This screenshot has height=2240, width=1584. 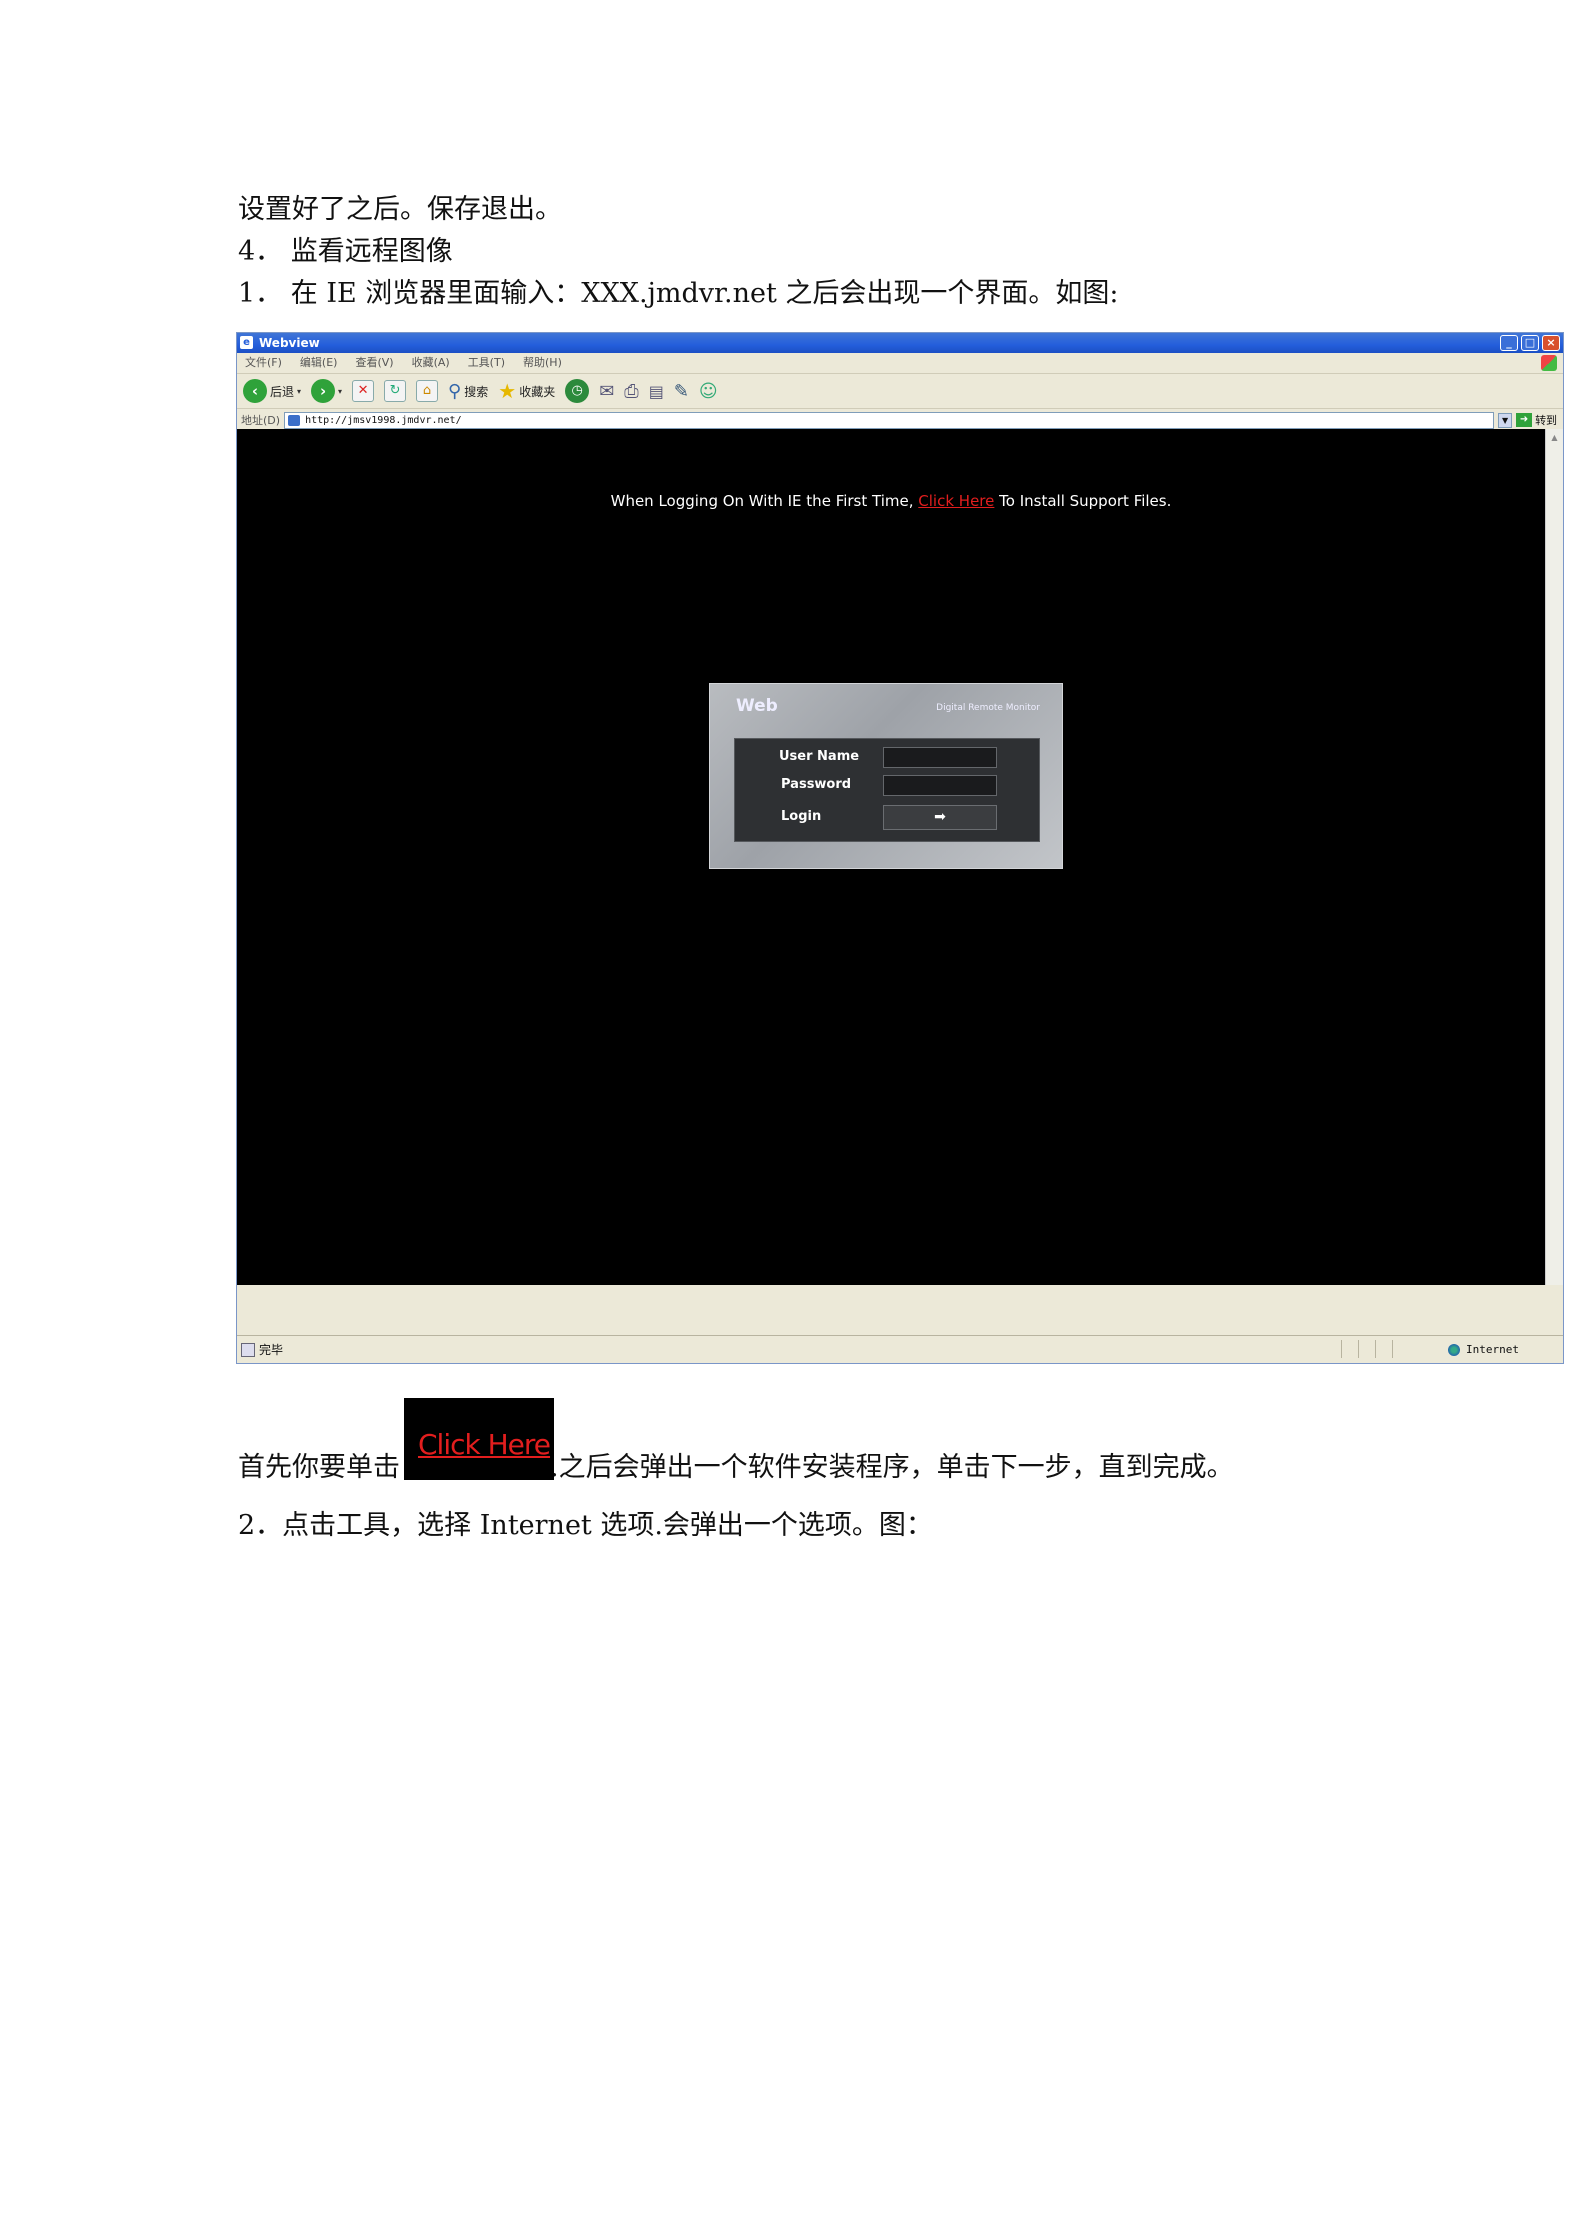 I want to click on toolbar: ‹ 后退 ▾ › ▾ ✕ ↻ ⌂ ⚲ 搜索 ★ 收藏夹 ◷ ✉ ⎙ ▤ ✎ ☺, so click(x=900, y=391).